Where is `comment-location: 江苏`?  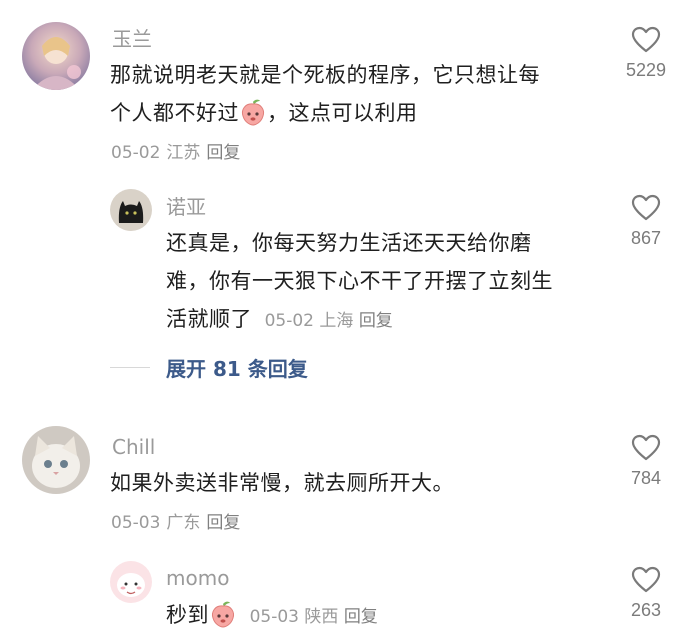
comment-location: 江苏 is located at coordinates (183, 153).